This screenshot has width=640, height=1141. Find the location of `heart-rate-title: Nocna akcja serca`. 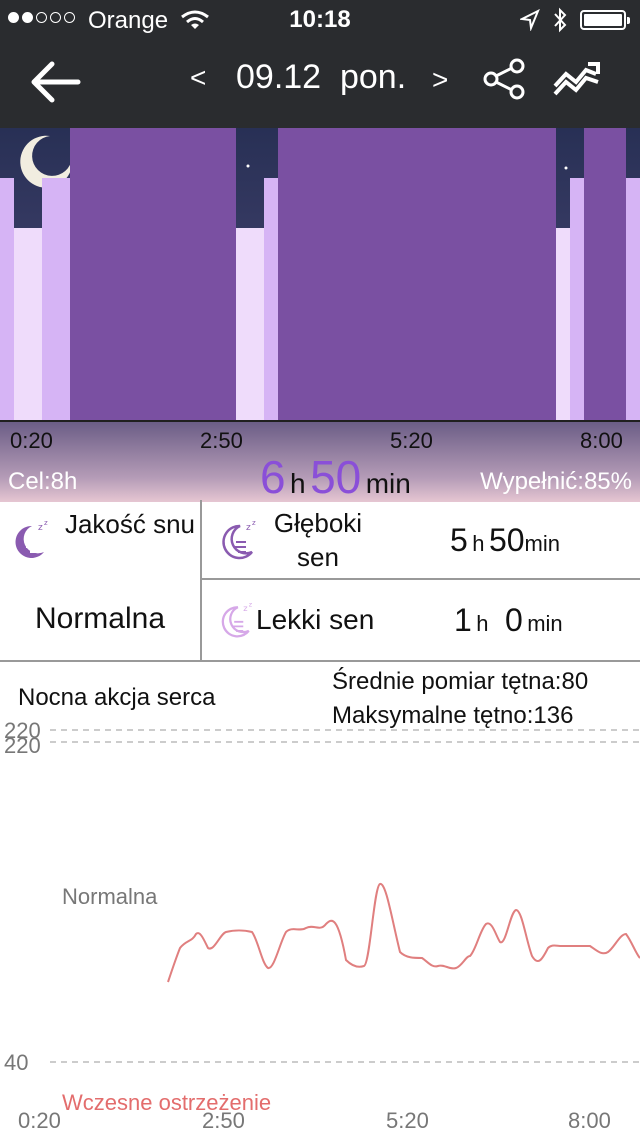

heart-rate-title: Nocna akcja serca is located at coordinates (117, 697).